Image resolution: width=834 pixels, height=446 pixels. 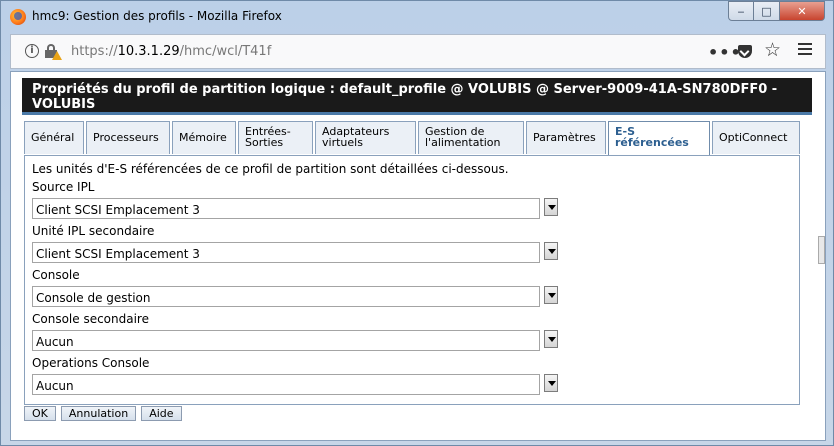 What do you see at coordinates (90, 319) in the screenshot?
I see `field-label-console-secondaire: Console secondaire` at bounding box center [90, 319].